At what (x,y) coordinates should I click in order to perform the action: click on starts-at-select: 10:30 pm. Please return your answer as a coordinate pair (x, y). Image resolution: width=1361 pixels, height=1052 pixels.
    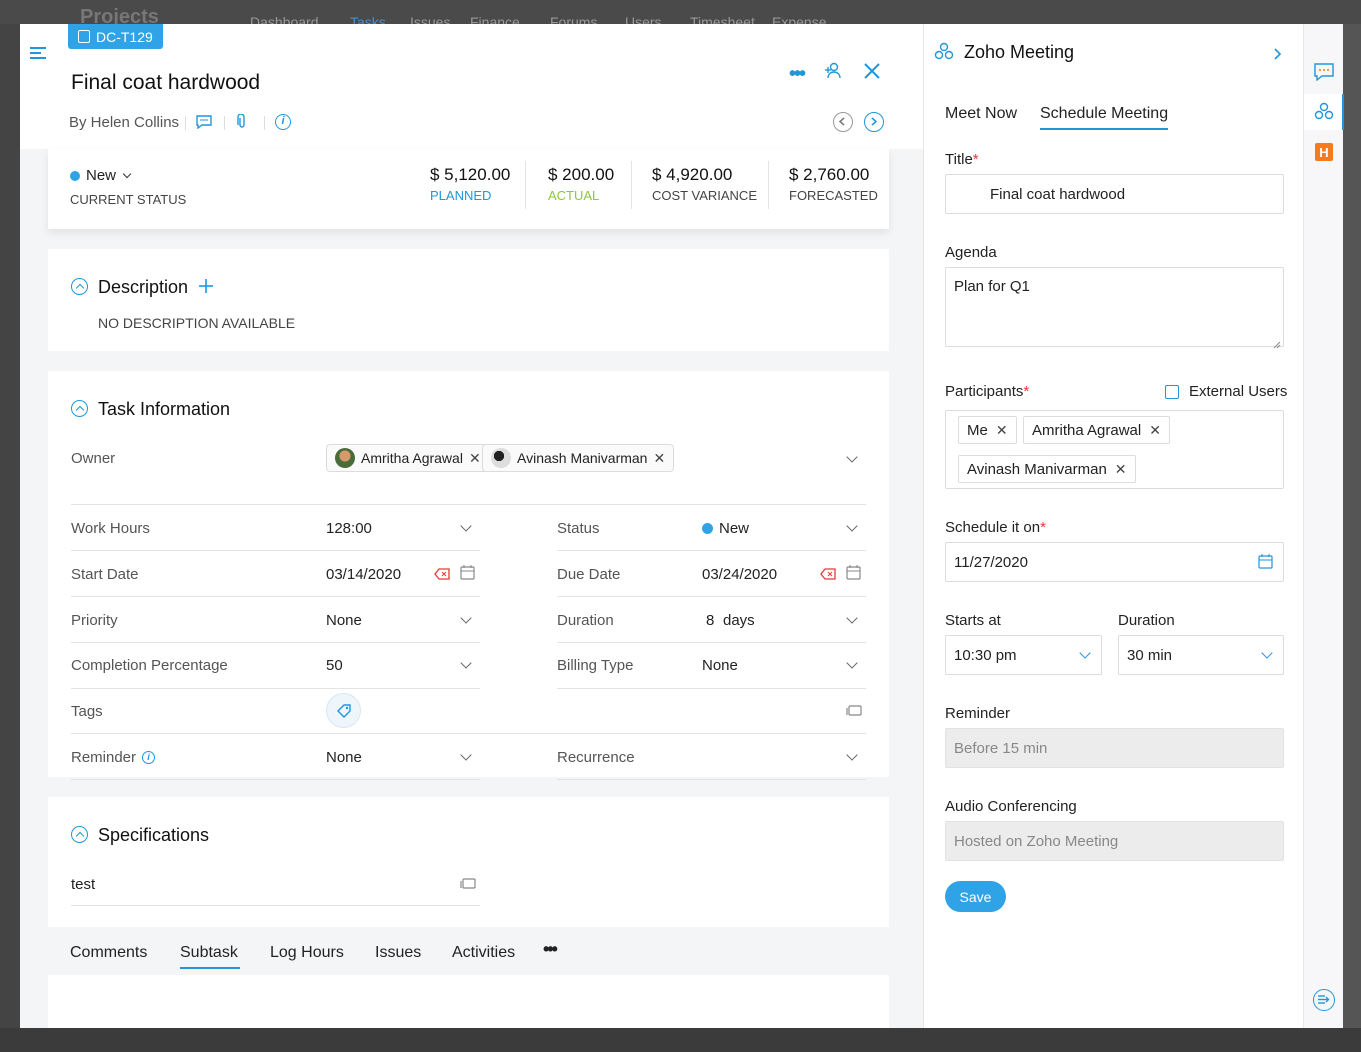
    Looking at the image, I should click on (1023, 655).